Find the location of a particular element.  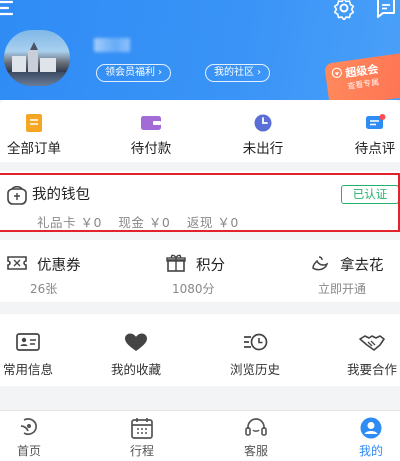

common-info-button: 常用信息 is located at coordinates (34, 350).